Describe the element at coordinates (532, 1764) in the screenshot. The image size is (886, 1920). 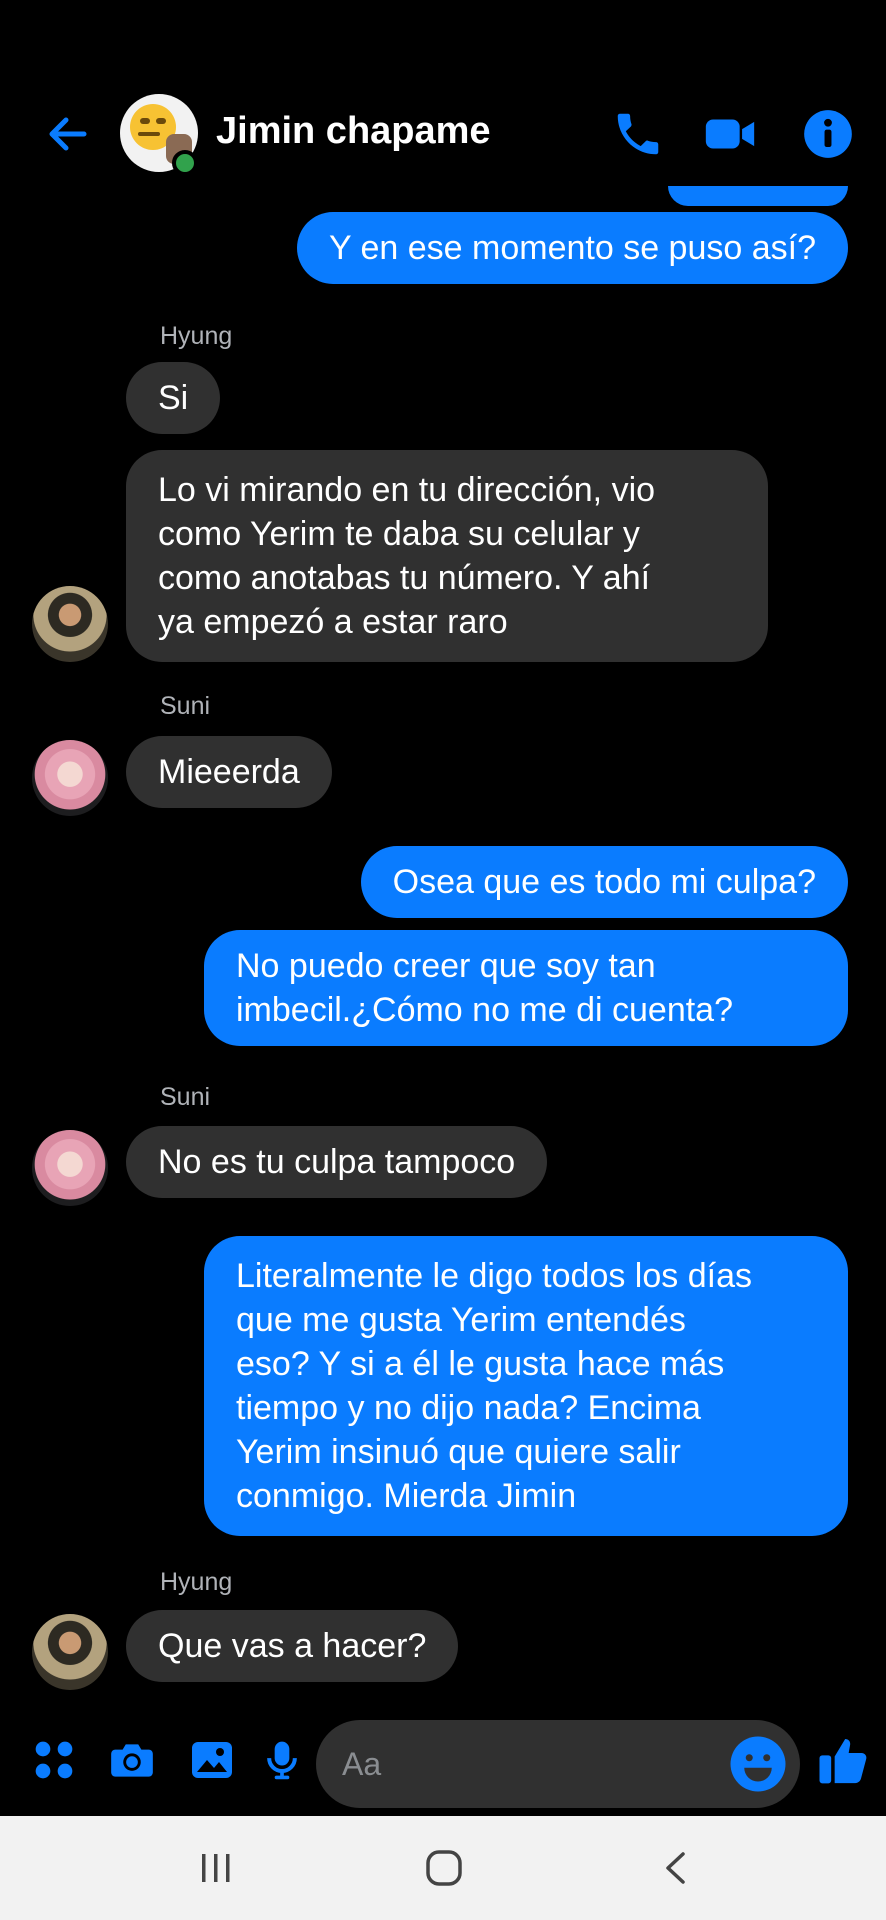
I see `message-input` at that location.